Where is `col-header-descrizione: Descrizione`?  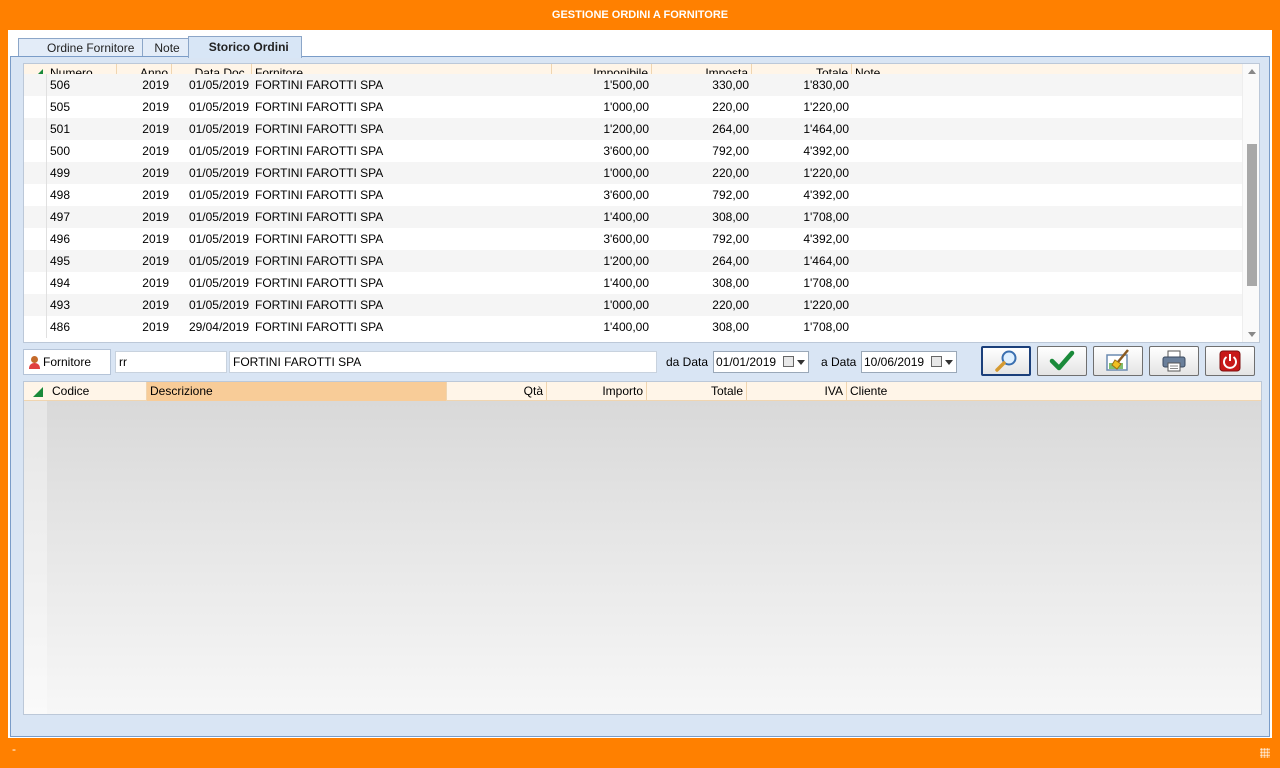
col-header-descrizione: Descrizione is located at coordinates (297, 391).